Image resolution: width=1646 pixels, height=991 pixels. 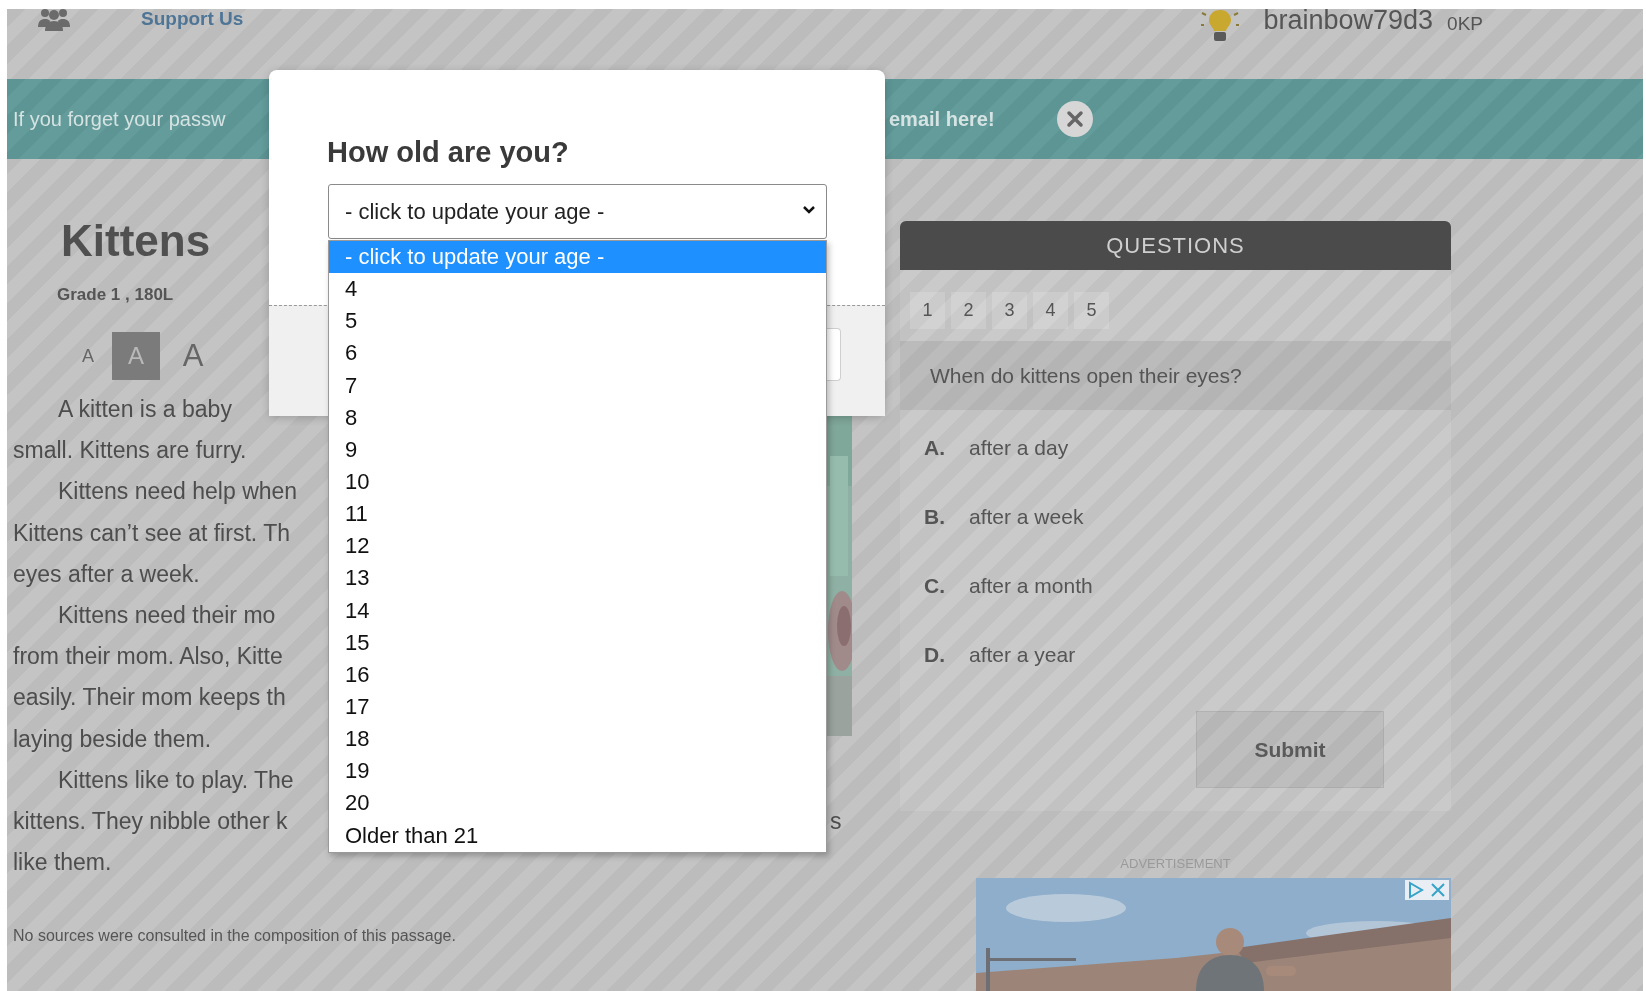 What do you see at coordinates (145, 409) in the screenshot?
I see `passage-line: A kitten is a baby` at bounding box center [145, 409].